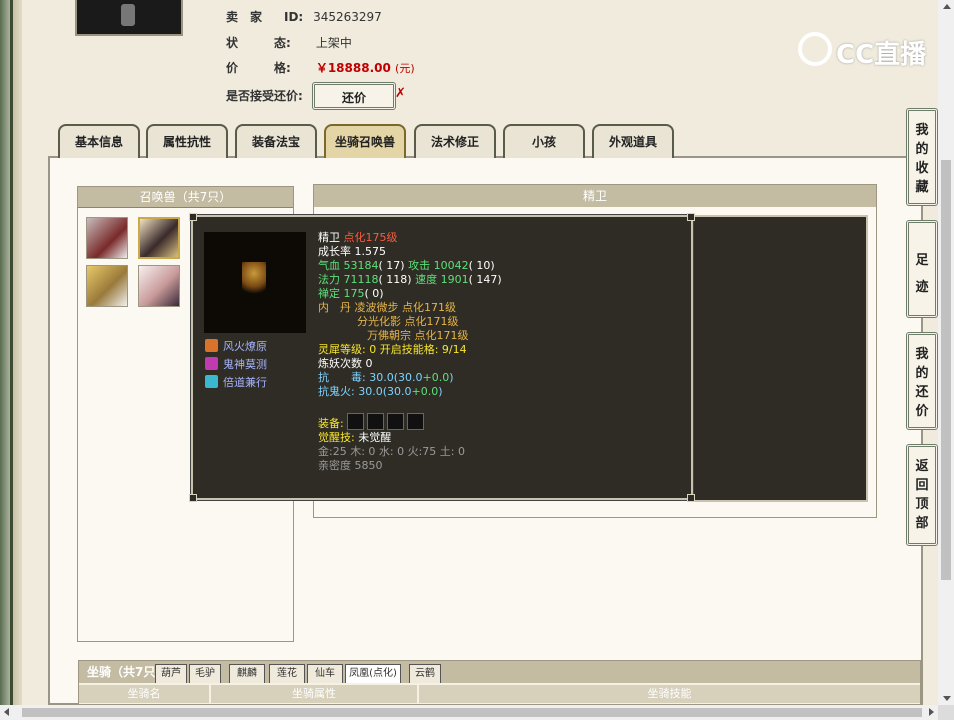 The height and width of the screenshot is (720, 954). I want to click on status-row: 状 态: 上架中, so click(289, 43).